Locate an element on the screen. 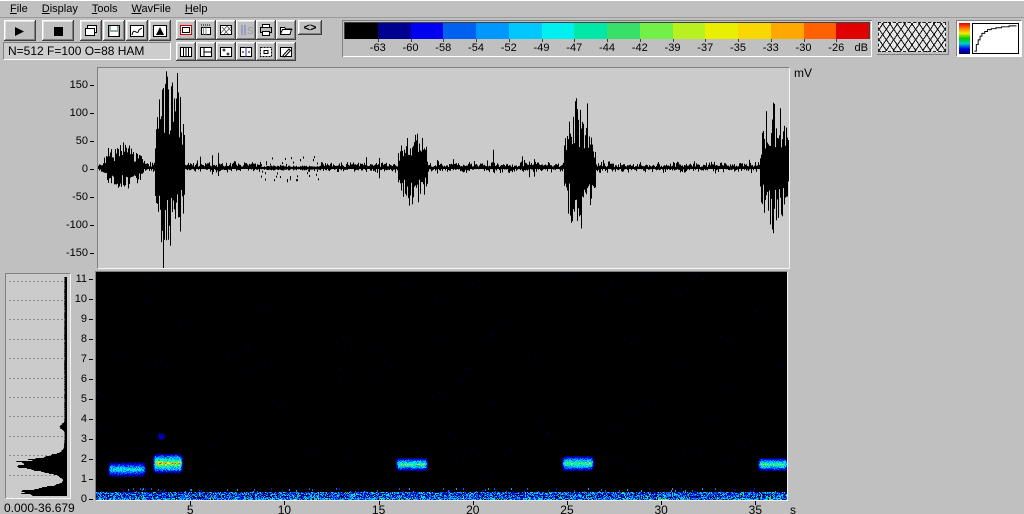 This screenshot has width=1024, height=514. waveform-ytick-label: 50 is located at coordinates (85, 141).